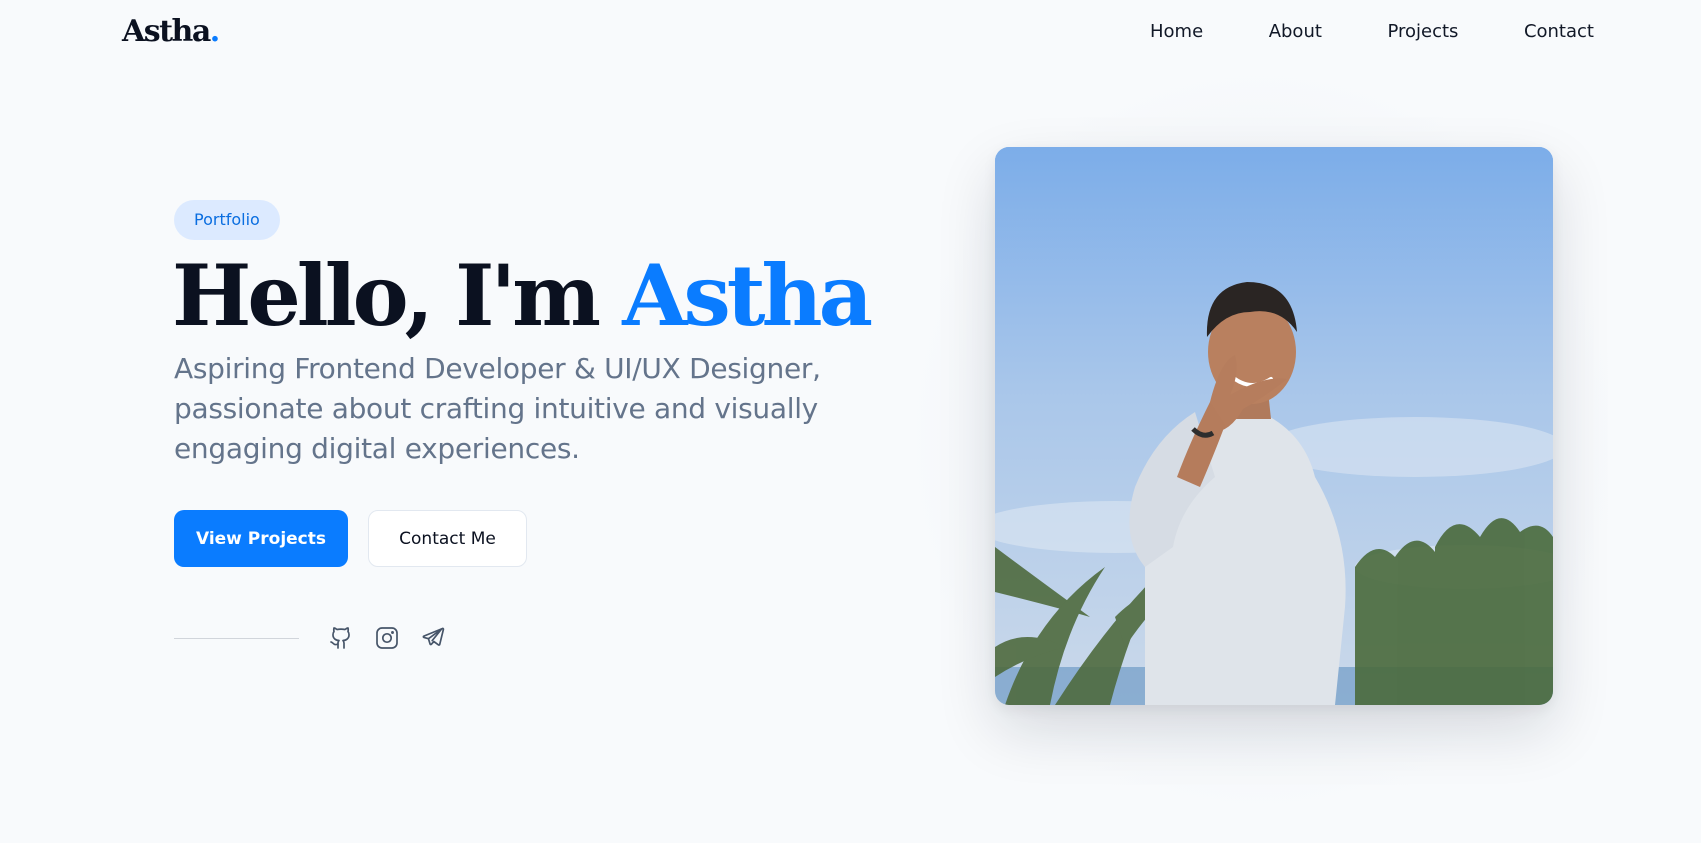 Image resolution: width=1701 pixels, height=843 pixels. Describe the element at coordinates (341, 638) in the screenshot. I see `github-icon` at that location.